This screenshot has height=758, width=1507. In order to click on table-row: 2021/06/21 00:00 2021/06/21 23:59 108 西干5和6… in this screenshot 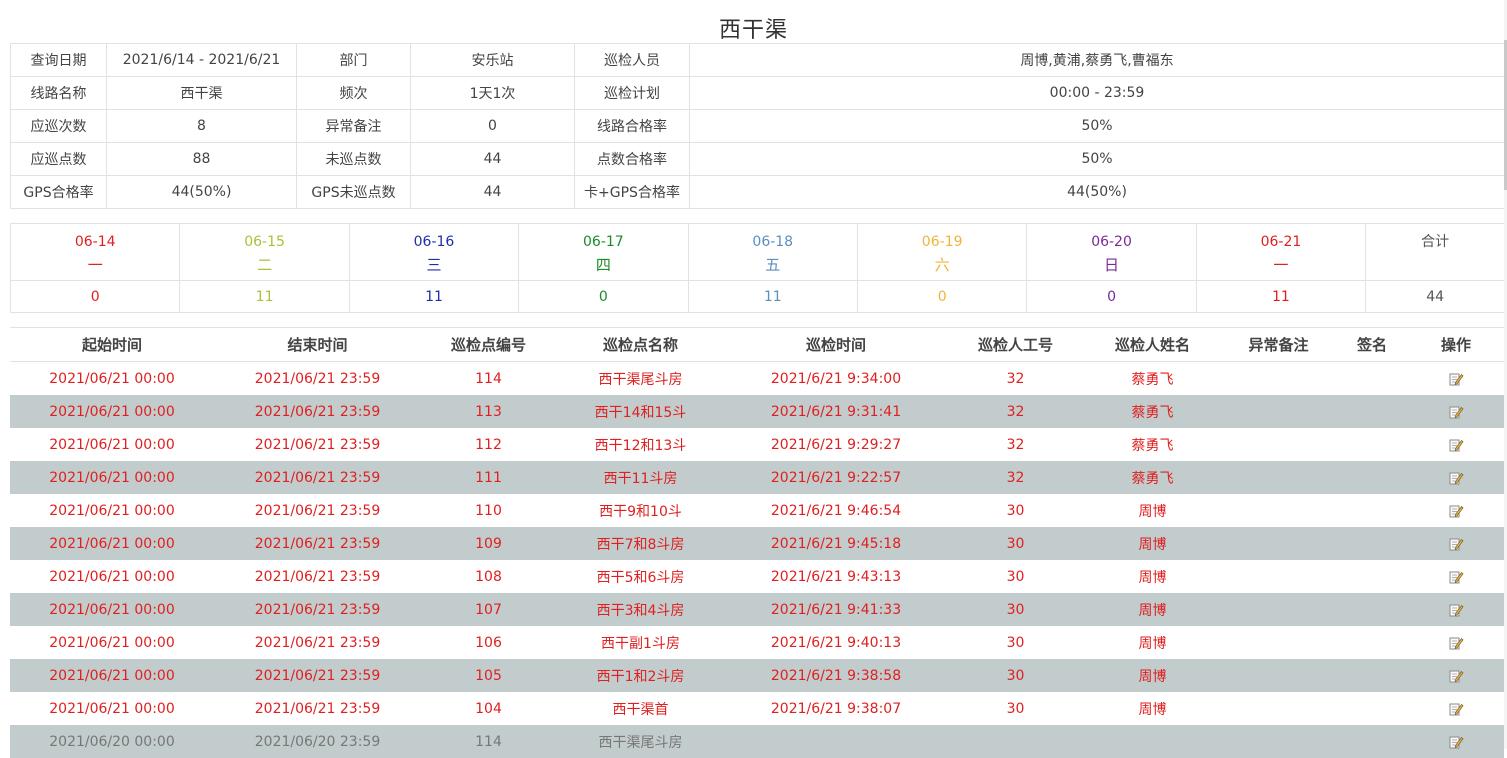, I will do `click(757, 576)`.